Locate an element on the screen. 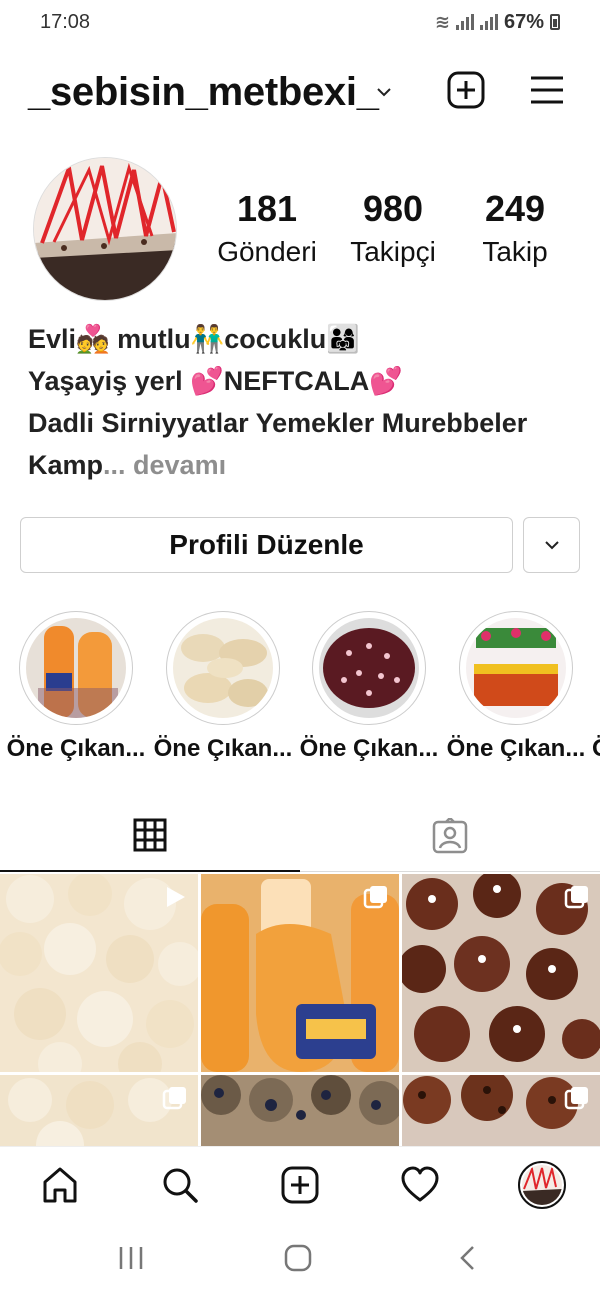 This screenshot has height=1298, width=600. bio-line: Kamp... devamı is located at coordinates (300, 465).